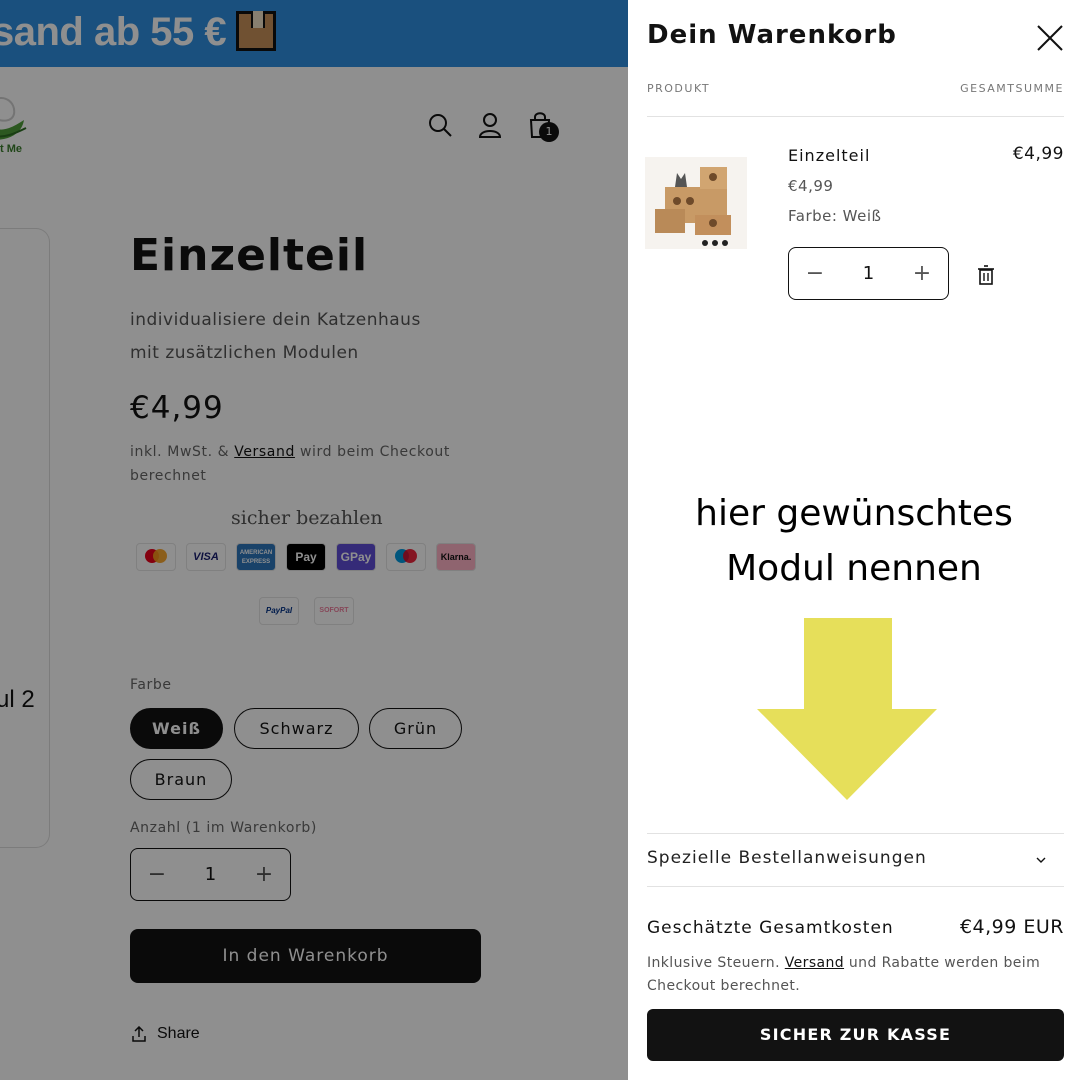 The image size is (1080, 1080). What do you see at coordinates (1038, 154) in the screenshot?
I see `cart-item-total: €4,99` at bounding box center [1038, 154].